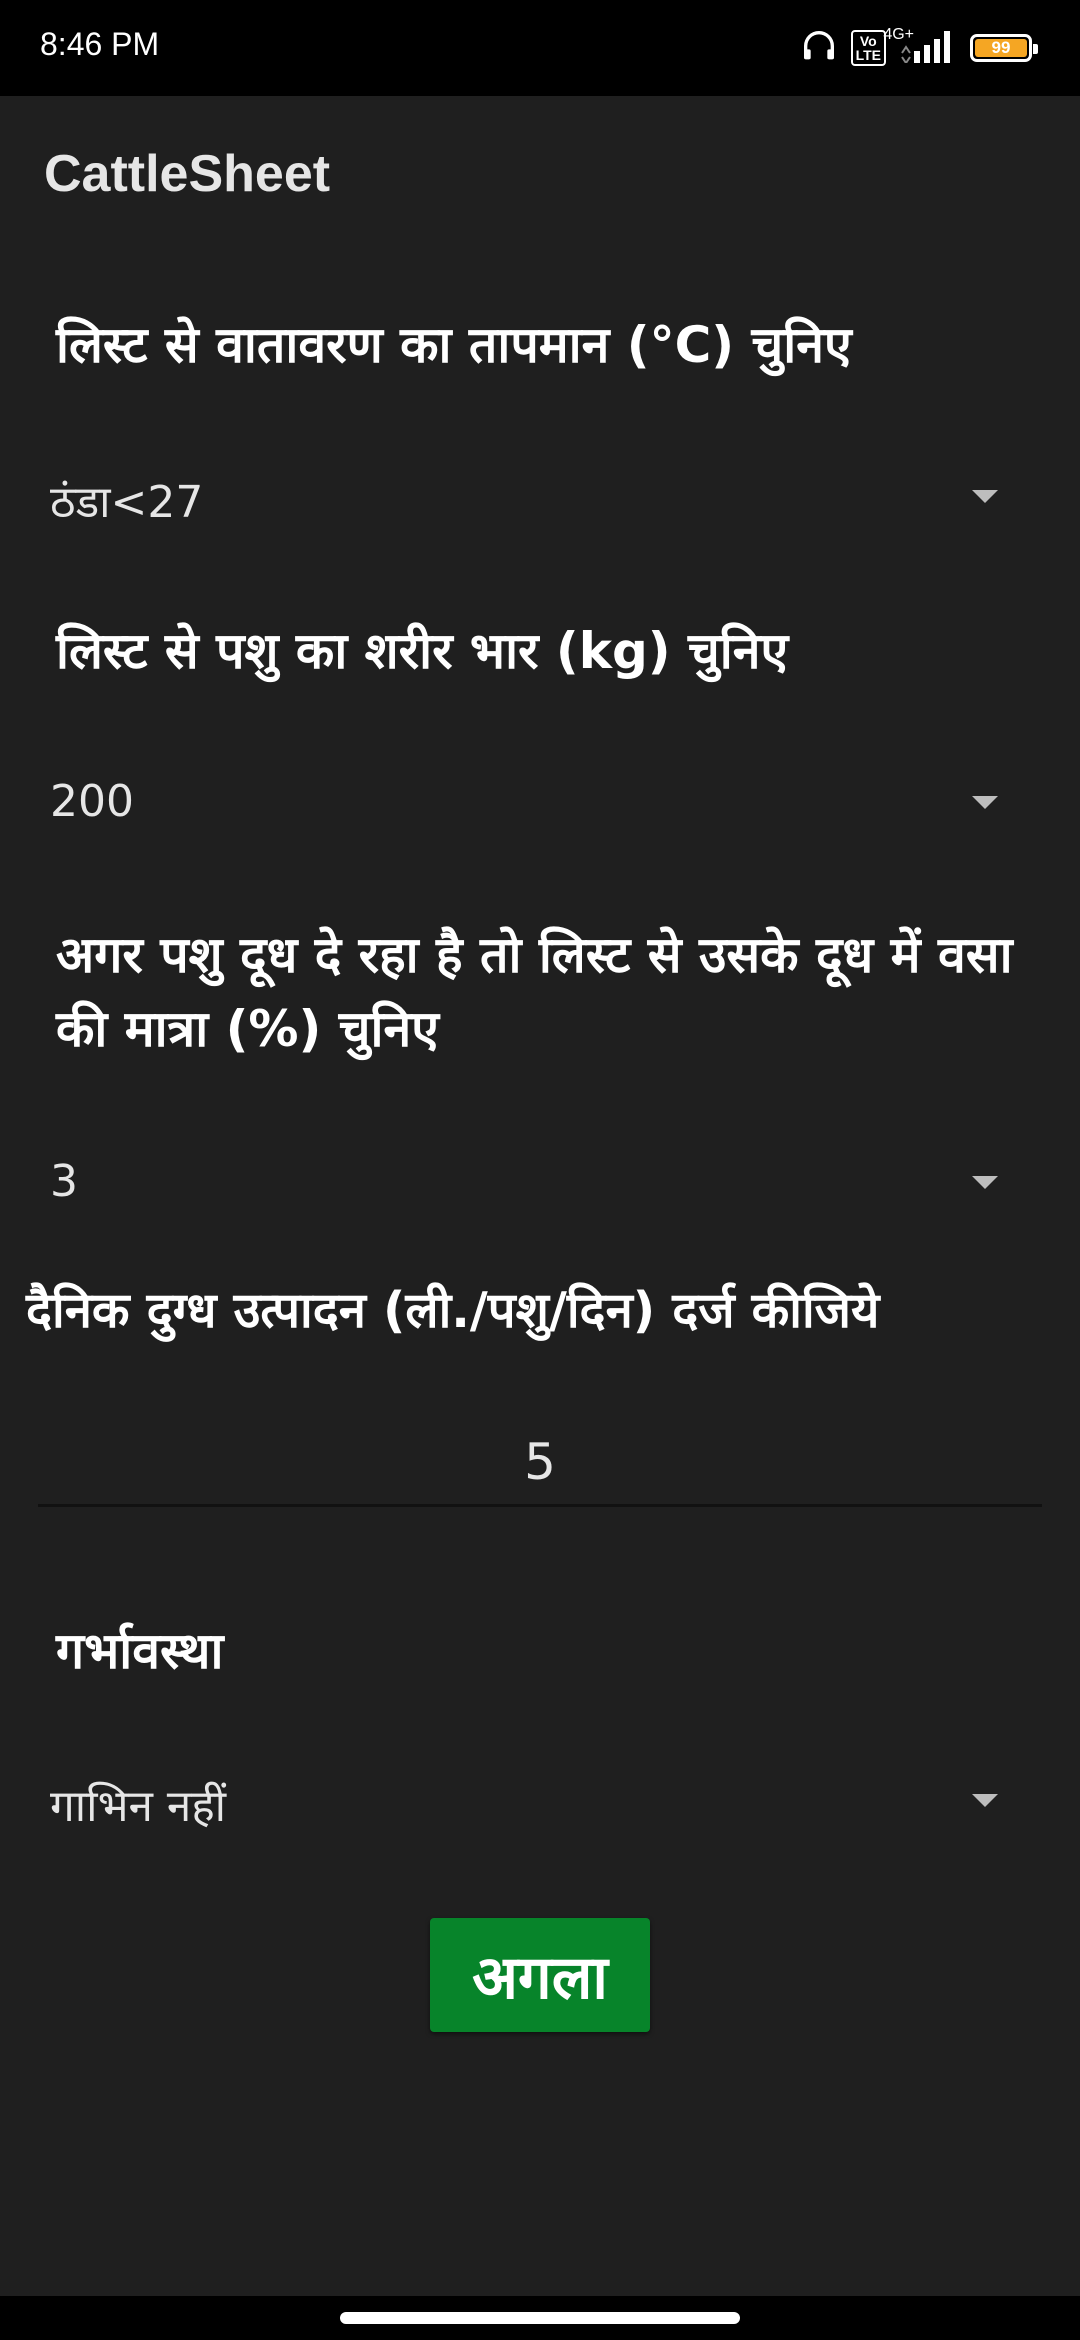 Image resolution: width=1080 pixels, height=2340 pixels. I want to click on milk-fat-spinner: 3, so click(540, 1183).